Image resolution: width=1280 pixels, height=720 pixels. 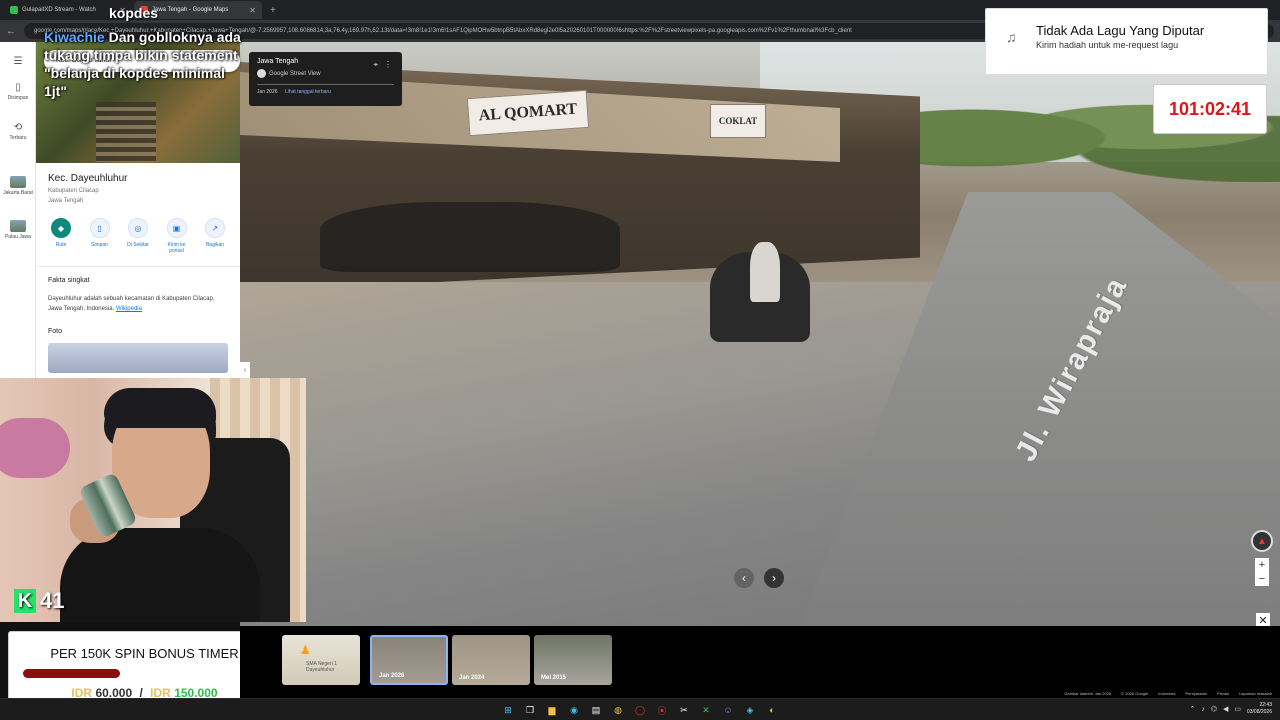 I want to click on history-icon: ⟲, so click(x=18, y=127).